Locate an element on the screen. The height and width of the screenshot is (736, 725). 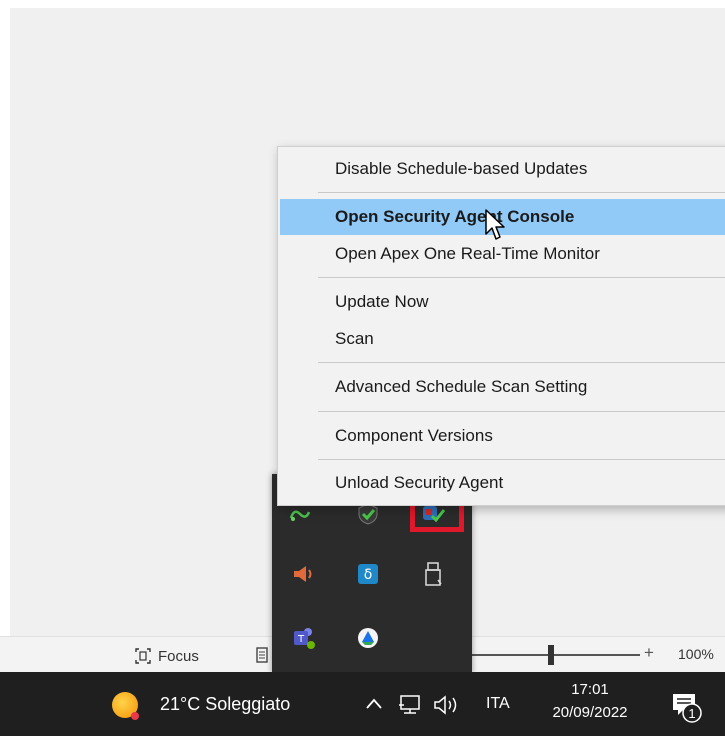
menu-item-unload-security-agent: Unload Security Agent is located at coordinates (502, 483).